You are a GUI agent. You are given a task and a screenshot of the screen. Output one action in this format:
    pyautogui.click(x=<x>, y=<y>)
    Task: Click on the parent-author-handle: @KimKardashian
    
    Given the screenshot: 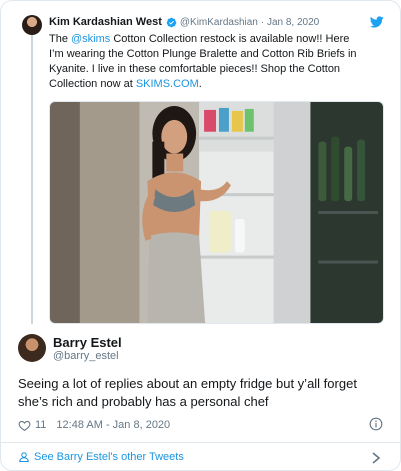 What is the action you would take?
    pyautogui.click(x=219, y=22)
    